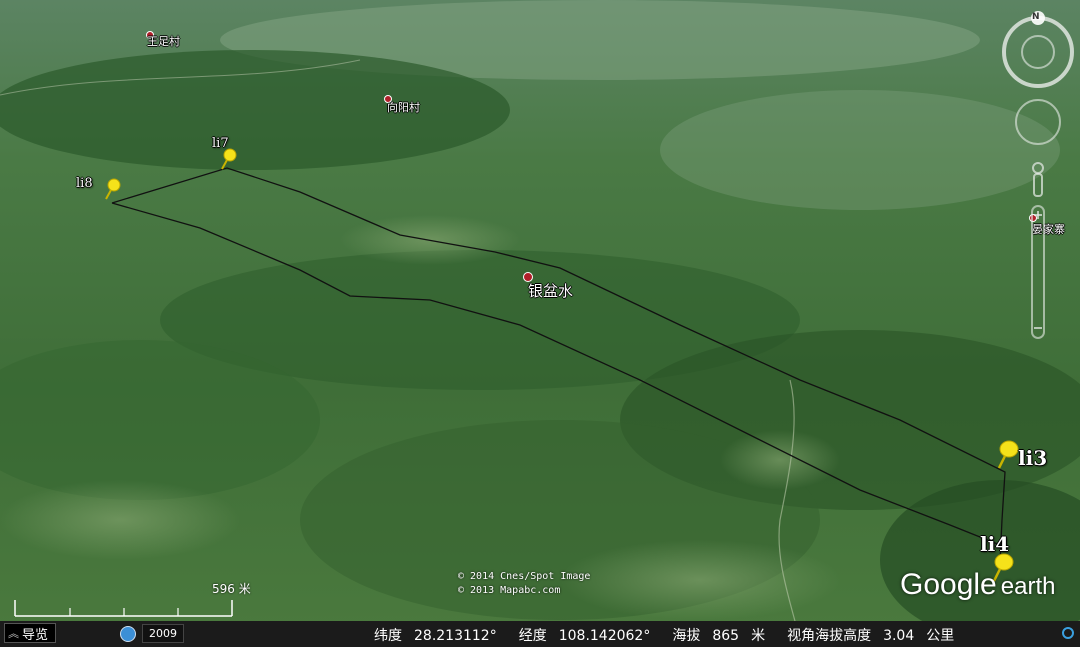 The height and width of the screenshot is (647, 1080). I want to click on elevation-label: 海拔, so click(686, 636).